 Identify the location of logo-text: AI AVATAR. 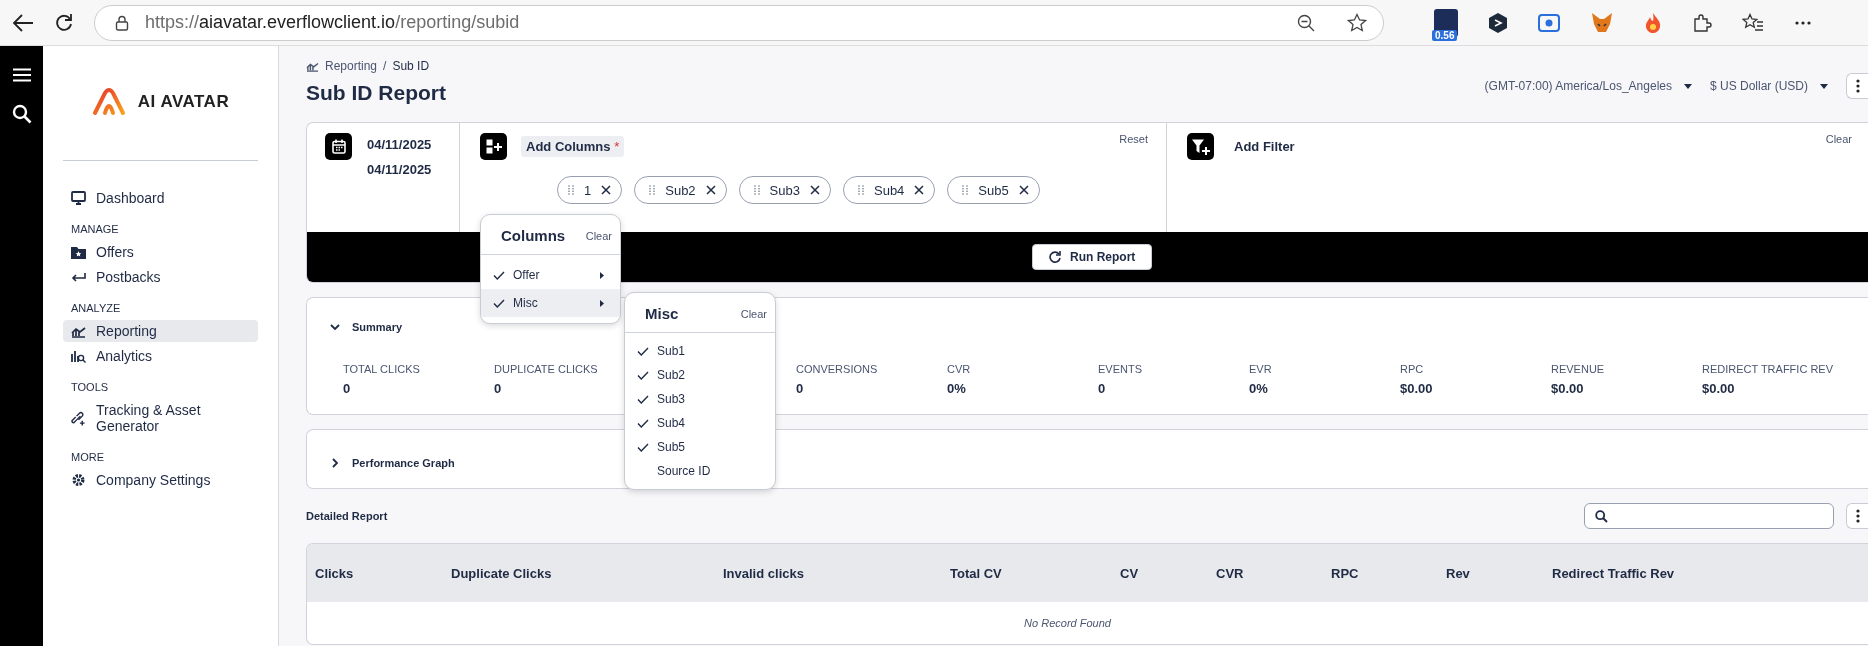
(183, 102).